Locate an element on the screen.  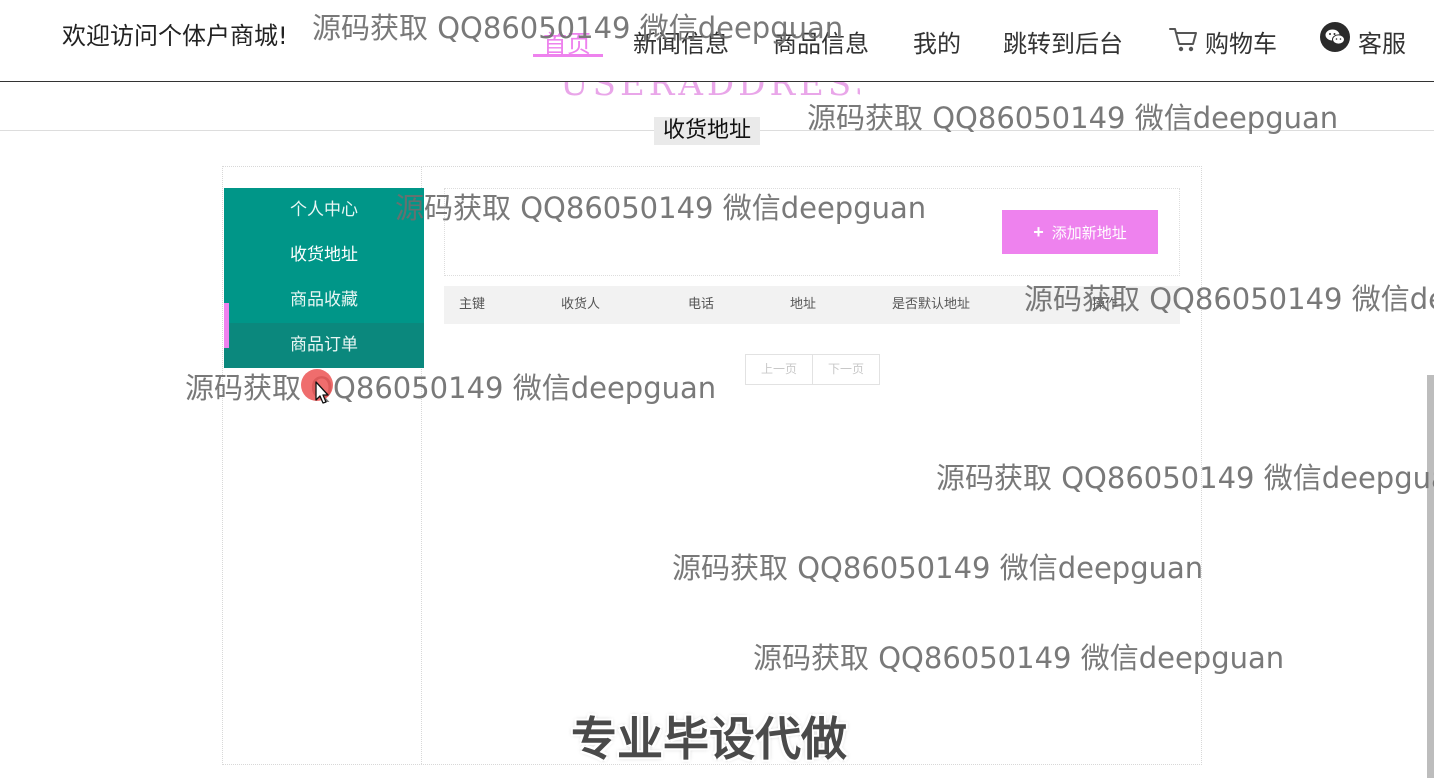
nav-goods: 商品信息 is located at coordinates (821, 41).